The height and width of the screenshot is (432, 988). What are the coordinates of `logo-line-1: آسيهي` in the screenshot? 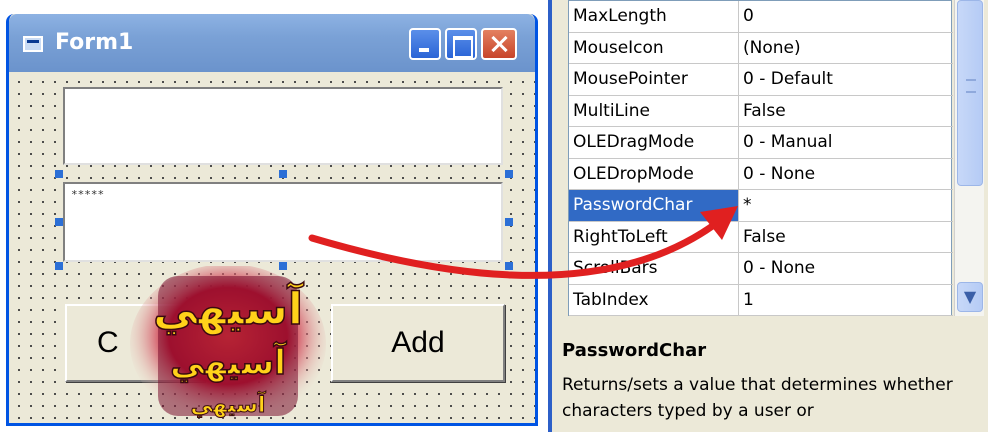 It's located at (228, 308).